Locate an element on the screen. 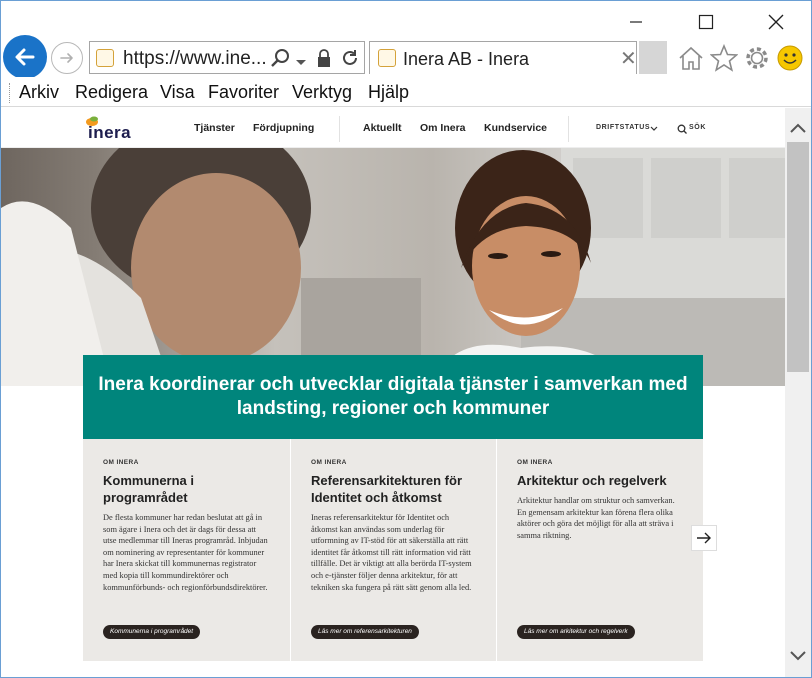 The width and height of the screenshot is (812, 678). arrow-left-icon is located at coordinates (25, 57).